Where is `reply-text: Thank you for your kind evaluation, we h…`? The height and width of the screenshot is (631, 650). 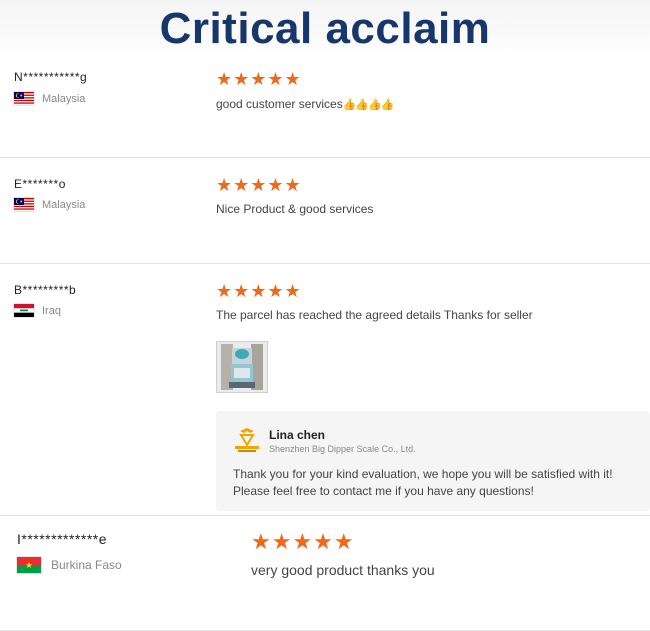
reply-text: Thank you for your kind evaluation, we h… is located at coordinates (423, 483).